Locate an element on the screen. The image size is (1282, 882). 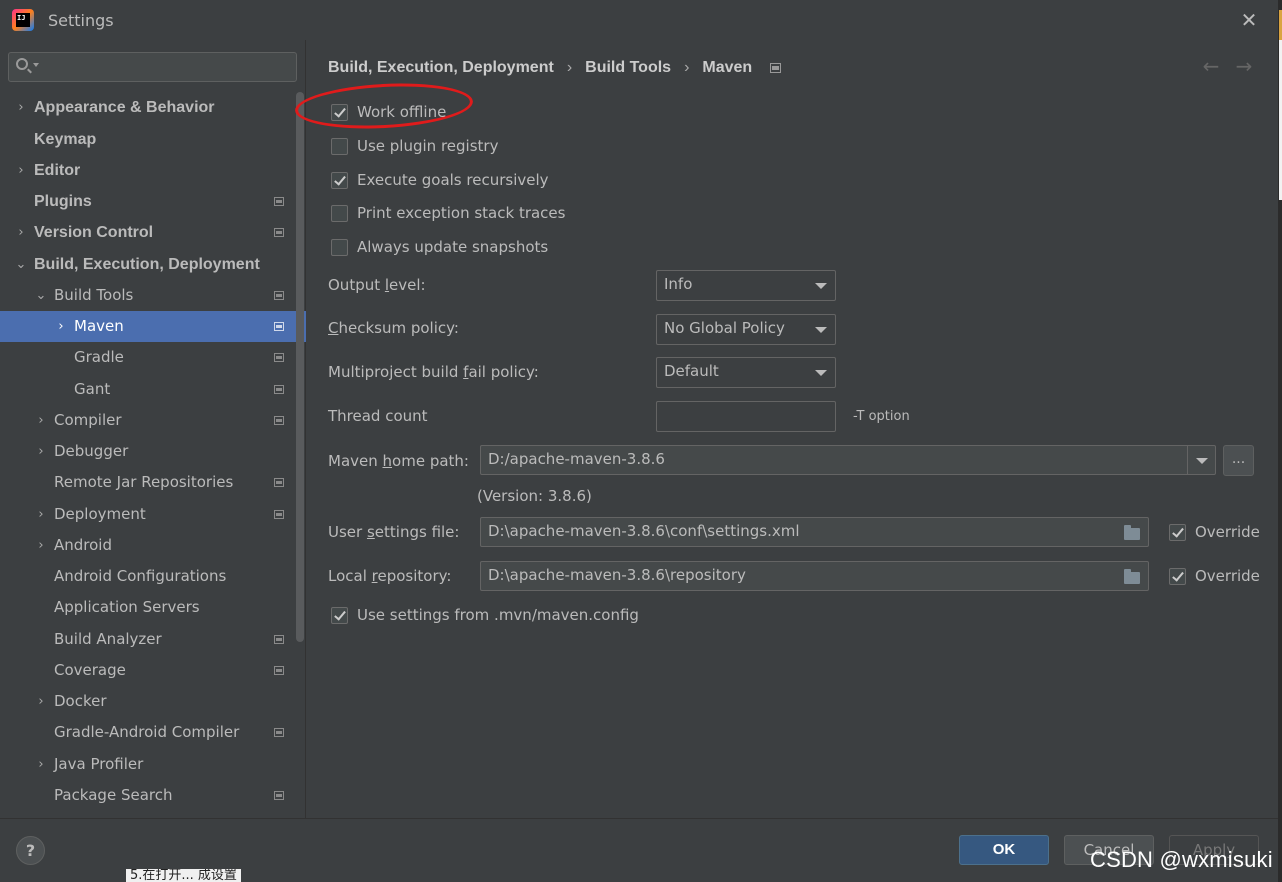
sidebar-item-label: Coverage is located at coordinates (90, 670).